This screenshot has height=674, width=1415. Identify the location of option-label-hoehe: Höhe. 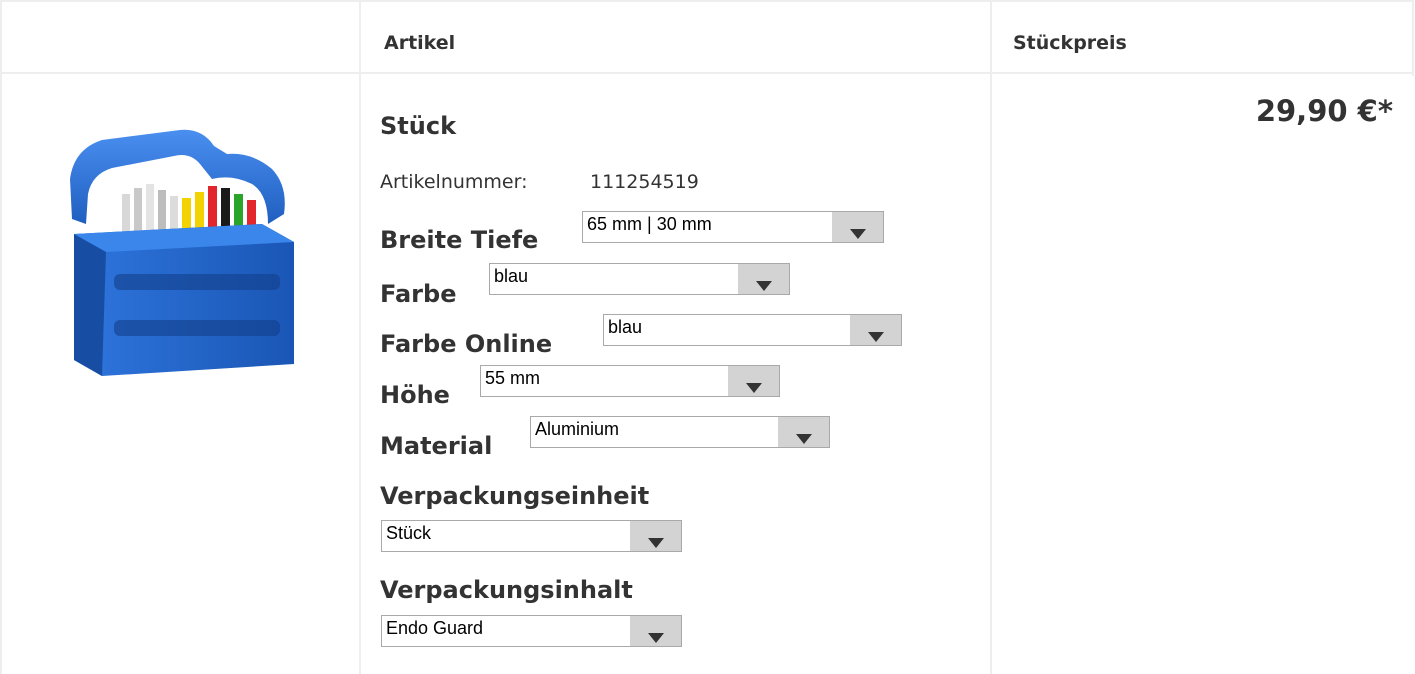
(415, 395).